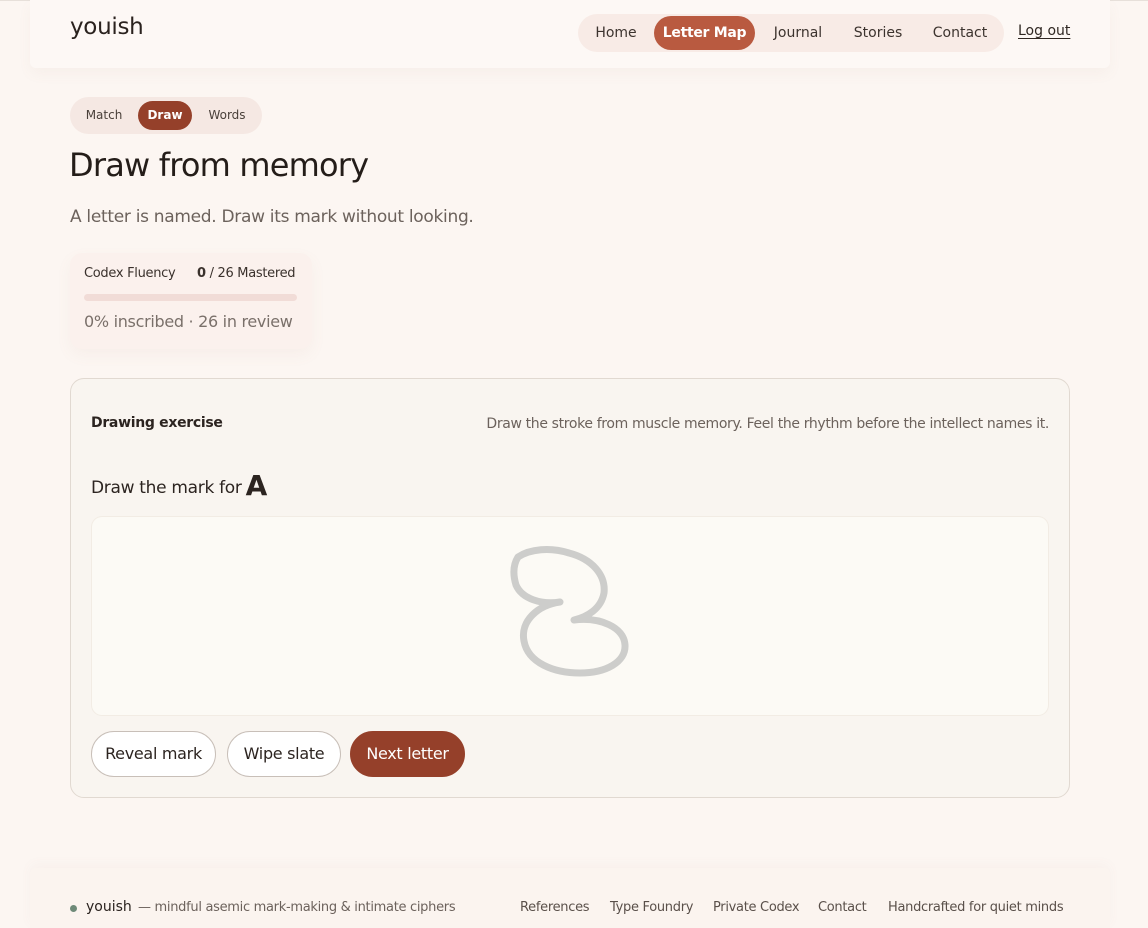 The height and width of the screenshot is (928, 1148). Describe the element at coordinates (201, 273) in the screenshot. I see `mastered-count: 0` at that location.